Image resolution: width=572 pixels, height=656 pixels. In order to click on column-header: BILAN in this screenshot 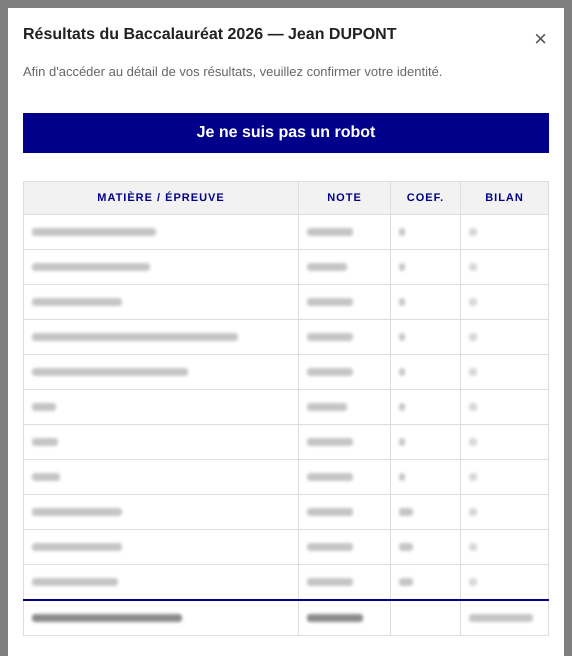, I will do `click(504, 198)`.